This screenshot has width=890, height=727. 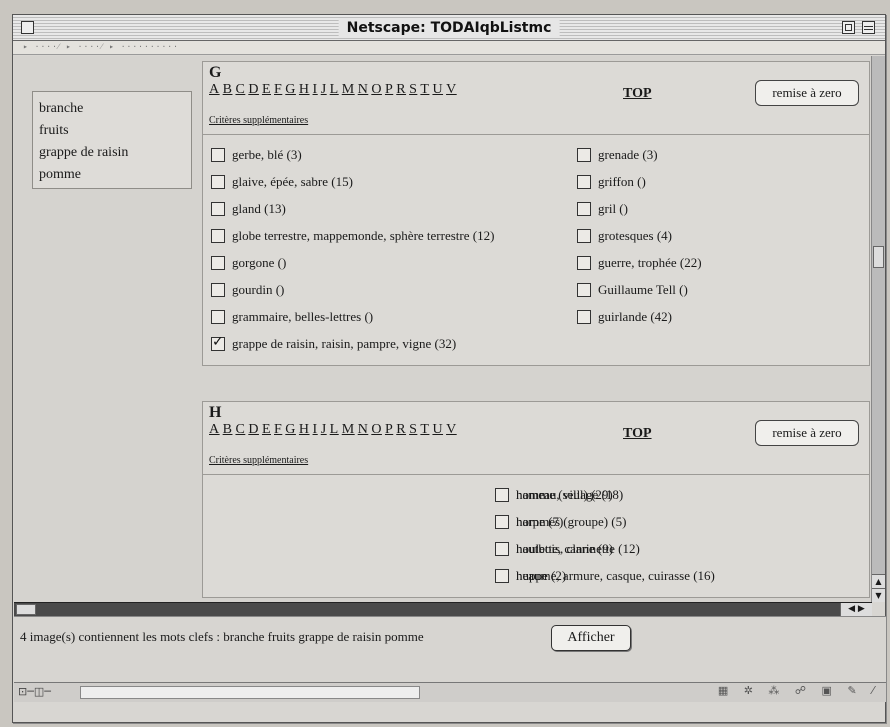 I want to click on checkbox-item: gorgone (), so click(x=352, y=262).